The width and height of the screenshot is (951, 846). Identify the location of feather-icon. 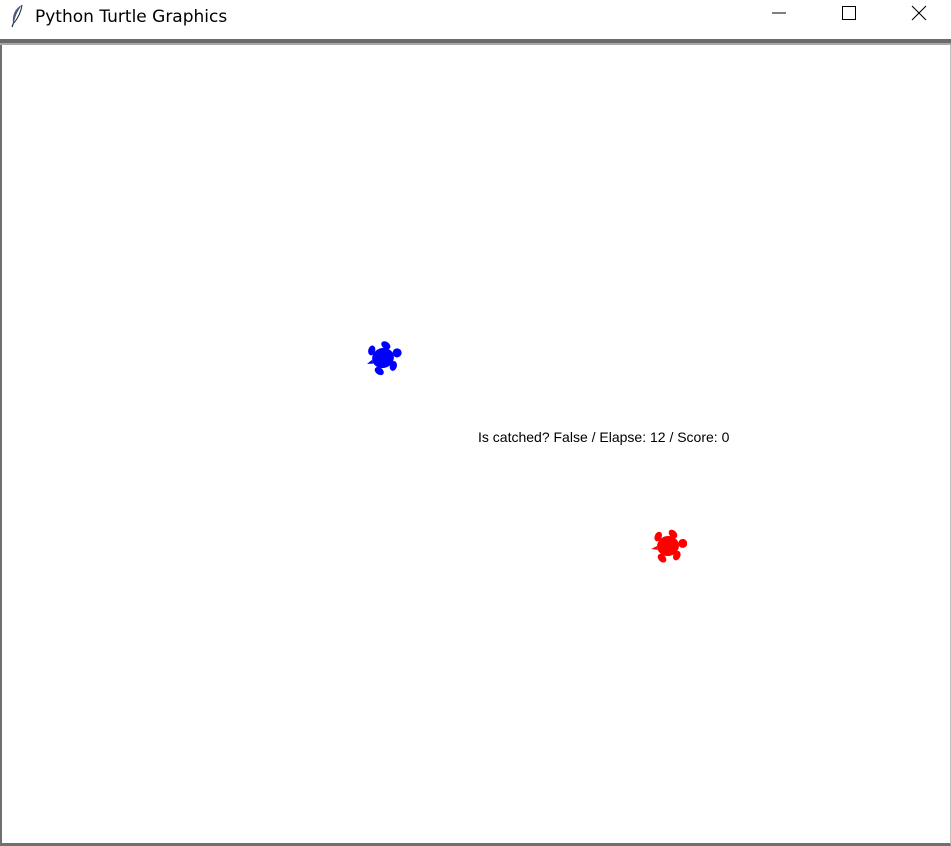
(17, 16).